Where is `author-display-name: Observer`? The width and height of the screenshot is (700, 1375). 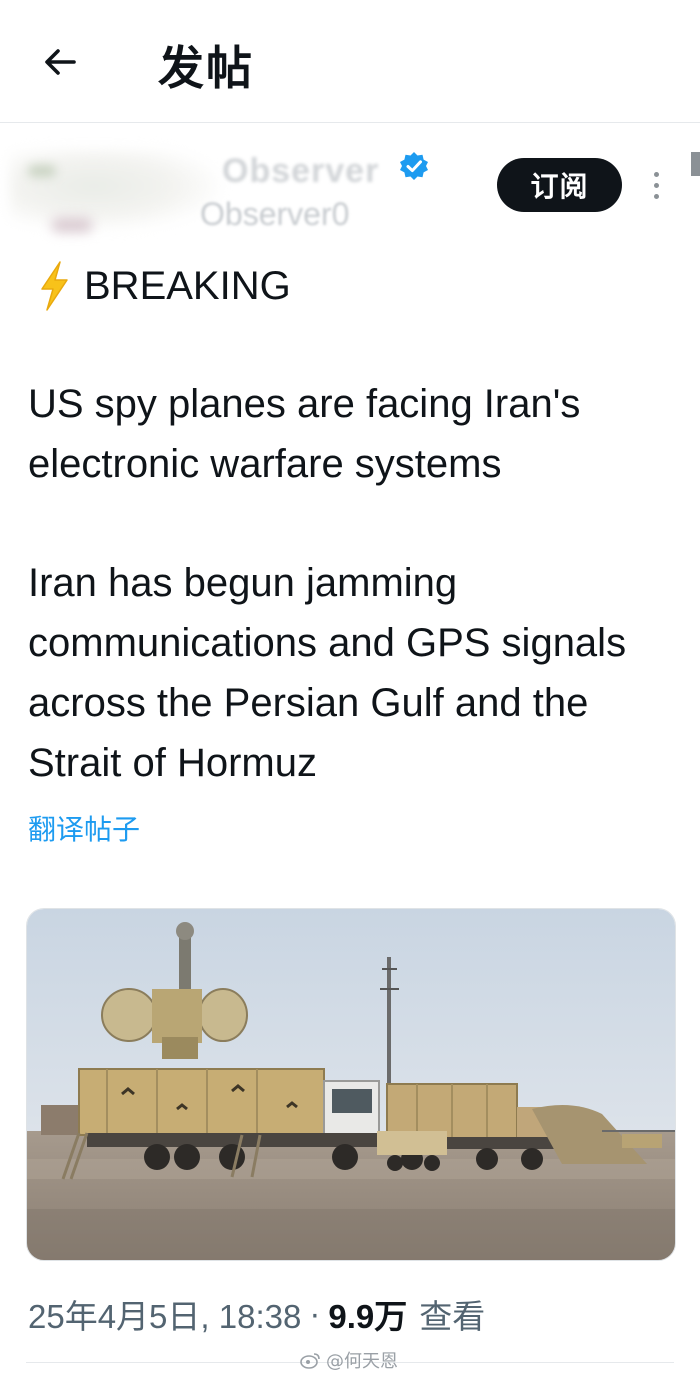
author-display-name: Observer is located at coordinates (300, 171).